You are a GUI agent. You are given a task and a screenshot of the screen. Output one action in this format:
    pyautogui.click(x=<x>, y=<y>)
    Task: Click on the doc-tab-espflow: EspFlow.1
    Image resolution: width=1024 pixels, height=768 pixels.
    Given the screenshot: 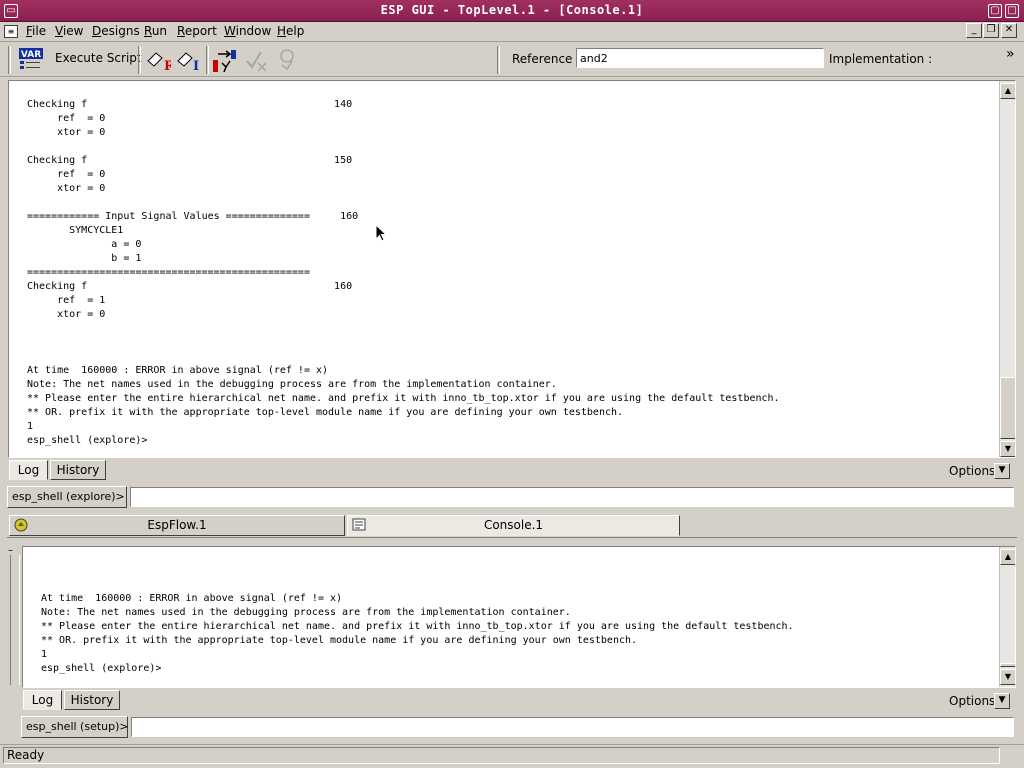 What is the action you would take?
    pyautogui.click(x=177, y=525)
    